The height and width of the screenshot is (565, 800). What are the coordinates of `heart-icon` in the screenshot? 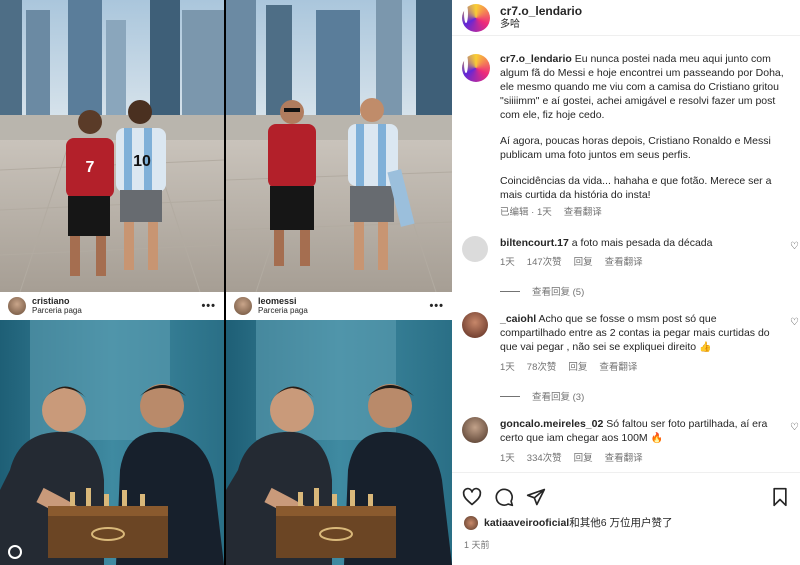 It's located at (472, 497).